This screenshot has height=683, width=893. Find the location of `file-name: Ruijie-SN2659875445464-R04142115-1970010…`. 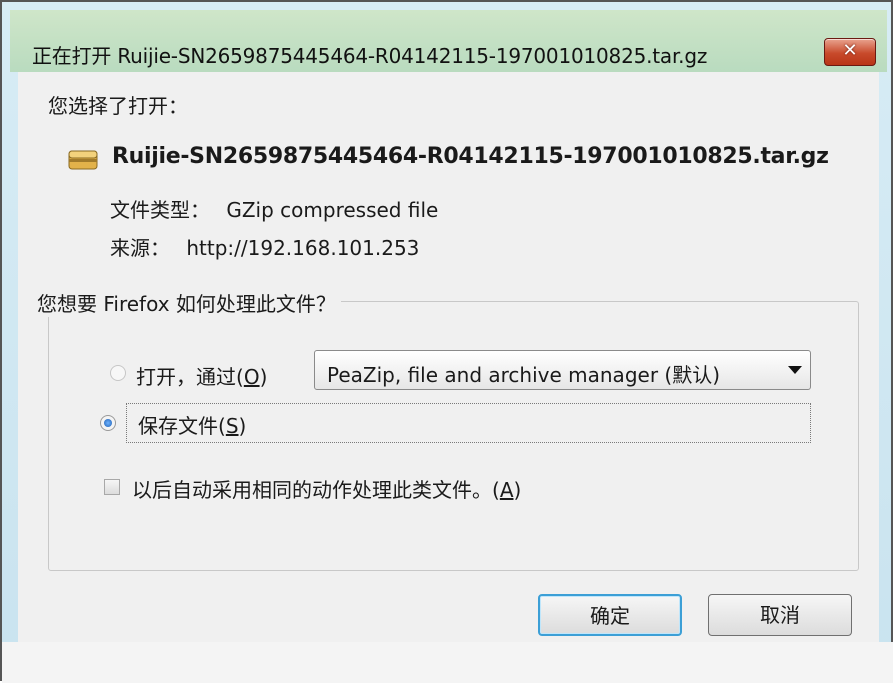

file-name: Ruijie-SN2659875445464-R04142115-1970010… is located at coordinates (470, 156).